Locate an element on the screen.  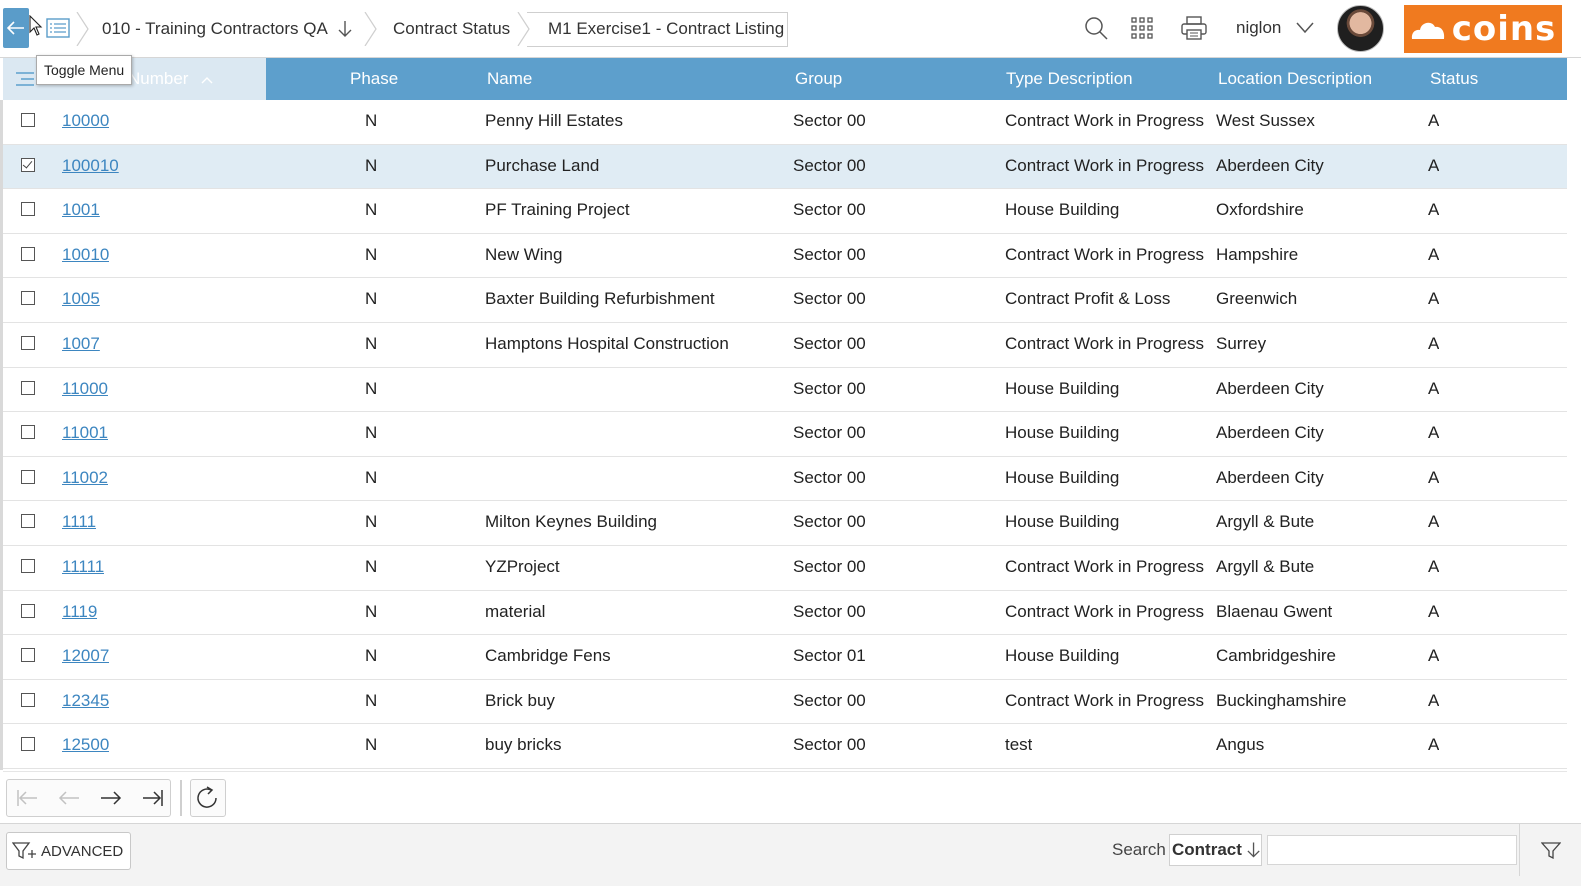
contract-number-link: 1007 is located at coordinates (81, 345).